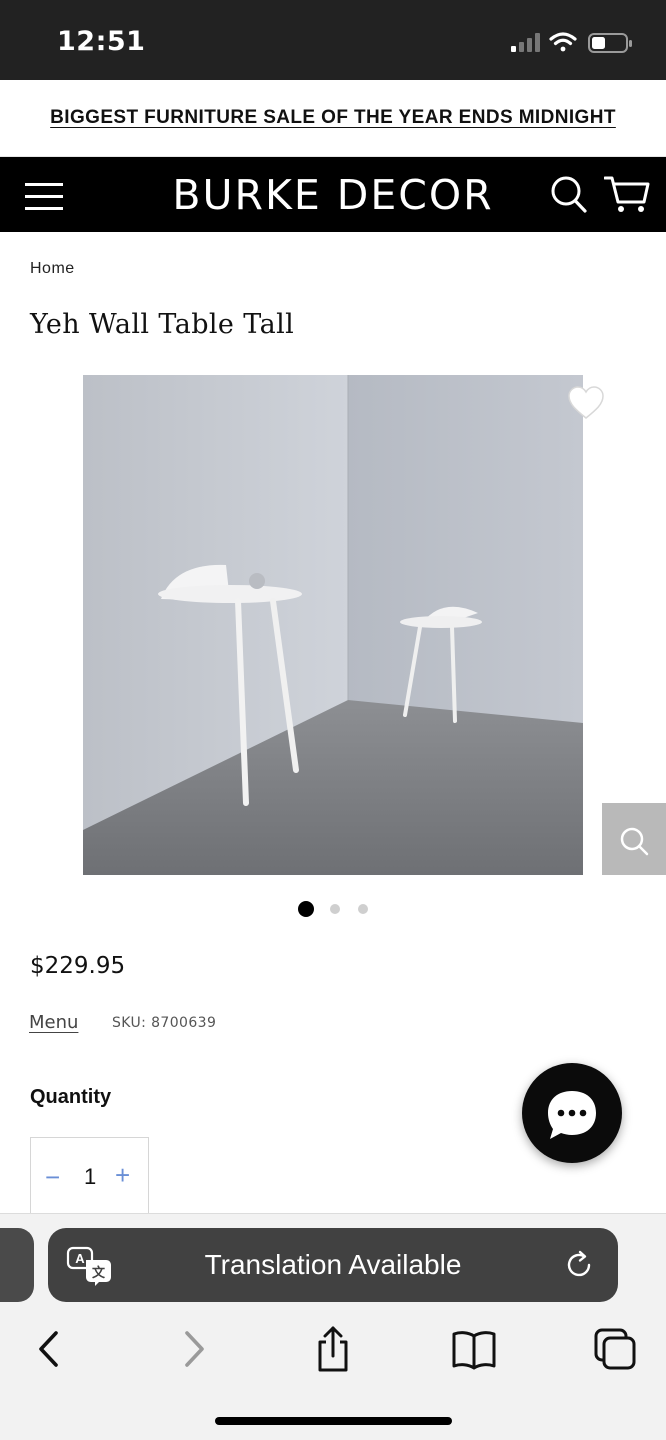 The height and width of the screenshot is (1440, 666). I want to click on svg-text: A, so click(80, 1258).